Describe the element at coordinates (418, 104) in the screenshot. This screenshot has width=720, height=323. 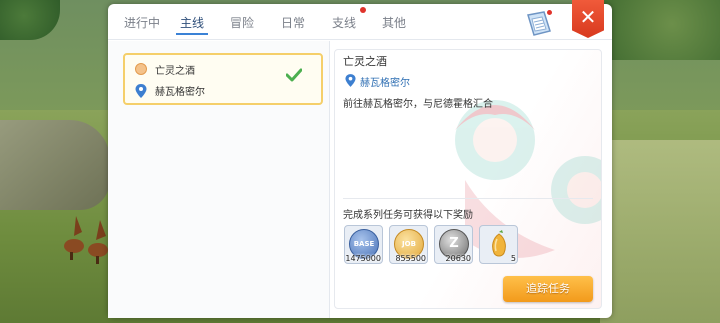
I see `quest-description: 前往赫瓦格密尔，与尼德霍格汇合` at that location.